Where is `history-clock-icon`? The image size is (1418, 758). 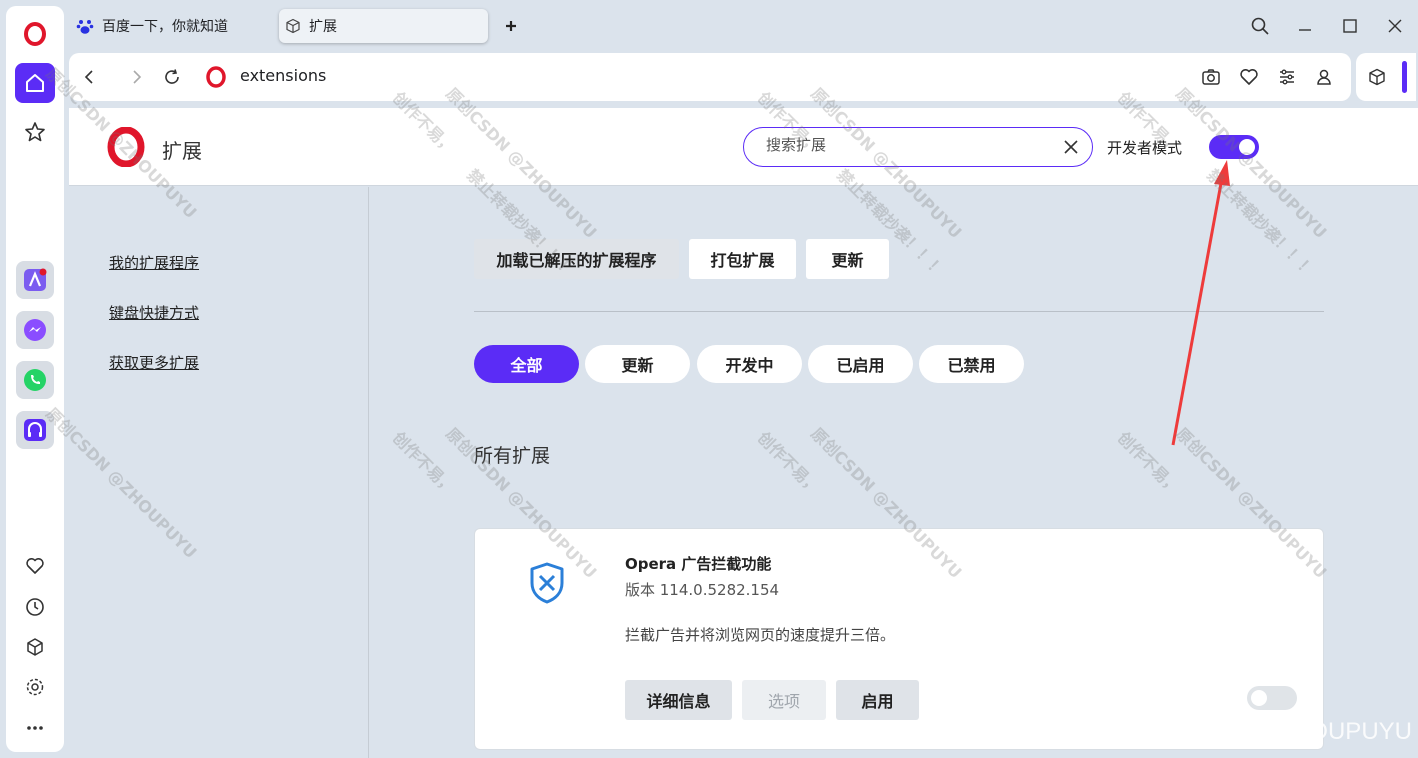 history-clock-icon is located at coordinates (35, 607).